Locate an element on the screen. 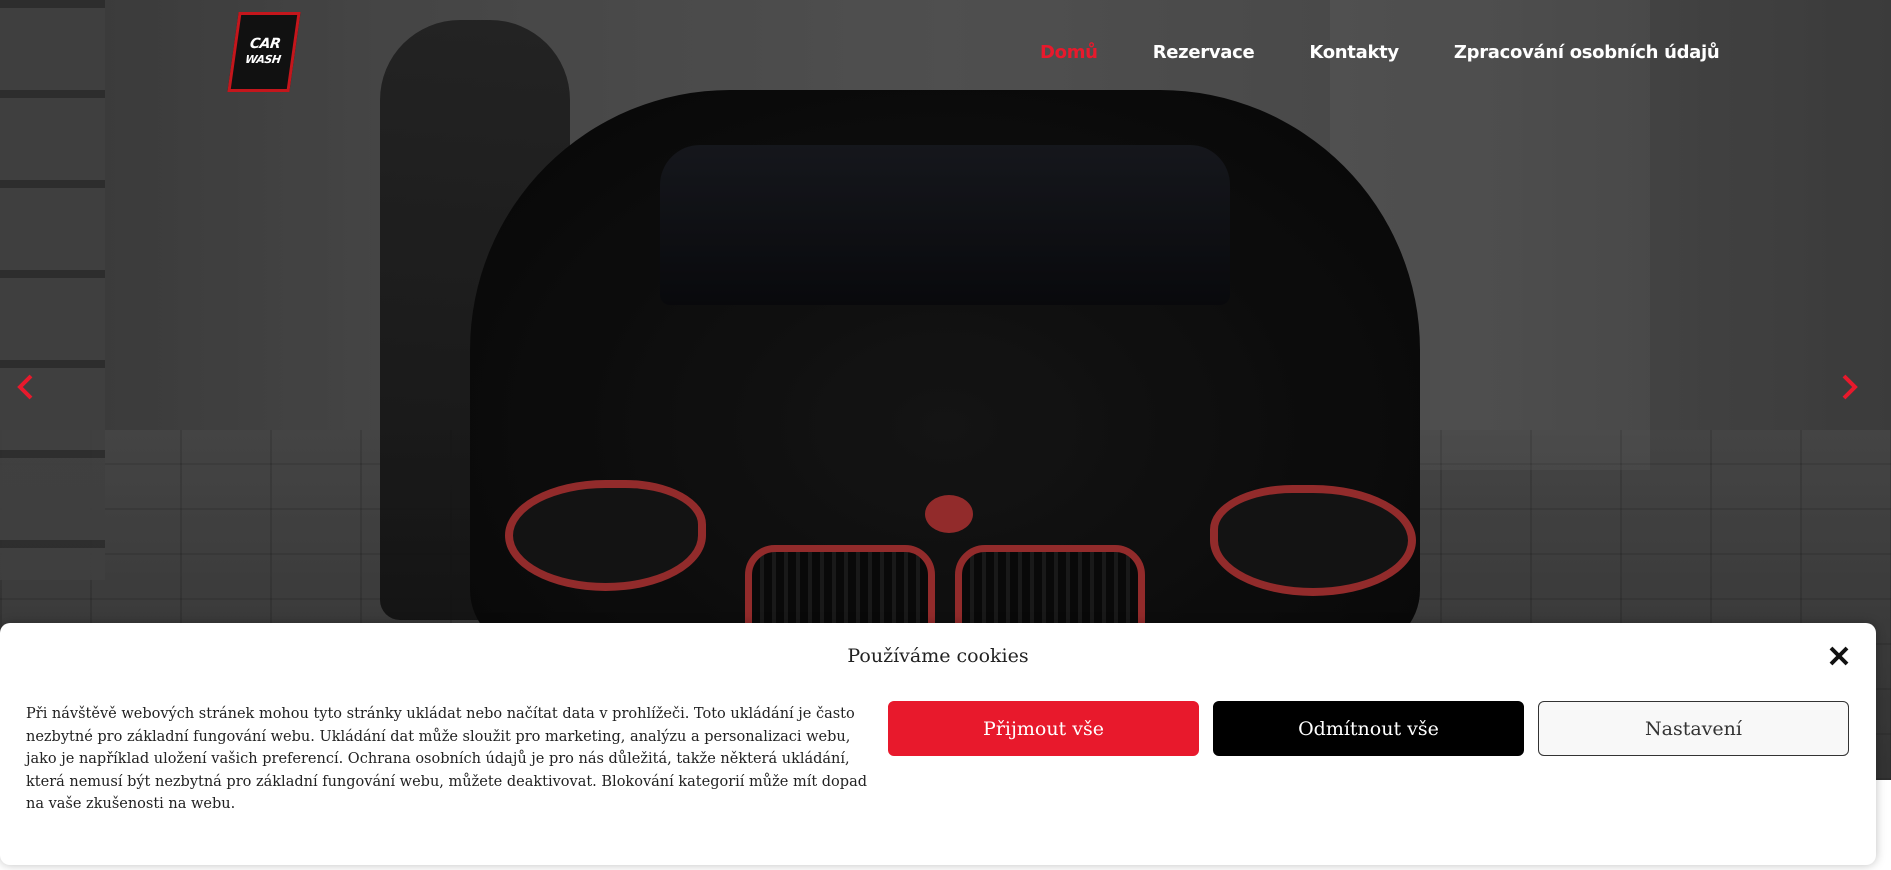 This screenshot has width=1891, height=870. slider-prev-button is located at coordinates (26, 387).